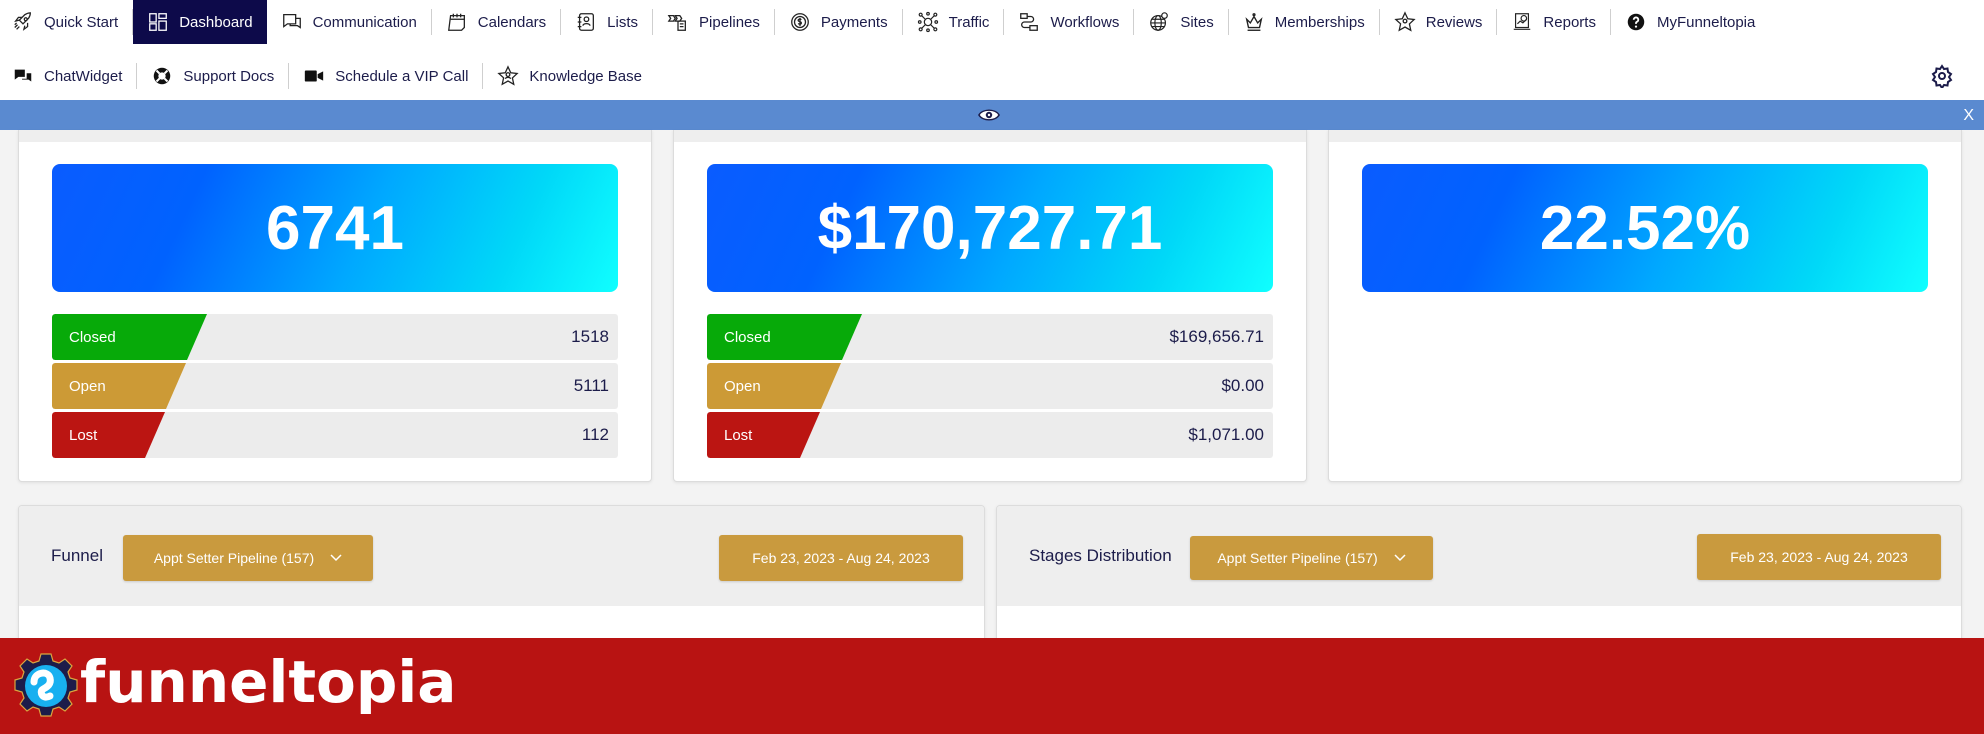 The image size is (1984, 734). I want to click on status-value: $169,656.71, so click(1216, 336).